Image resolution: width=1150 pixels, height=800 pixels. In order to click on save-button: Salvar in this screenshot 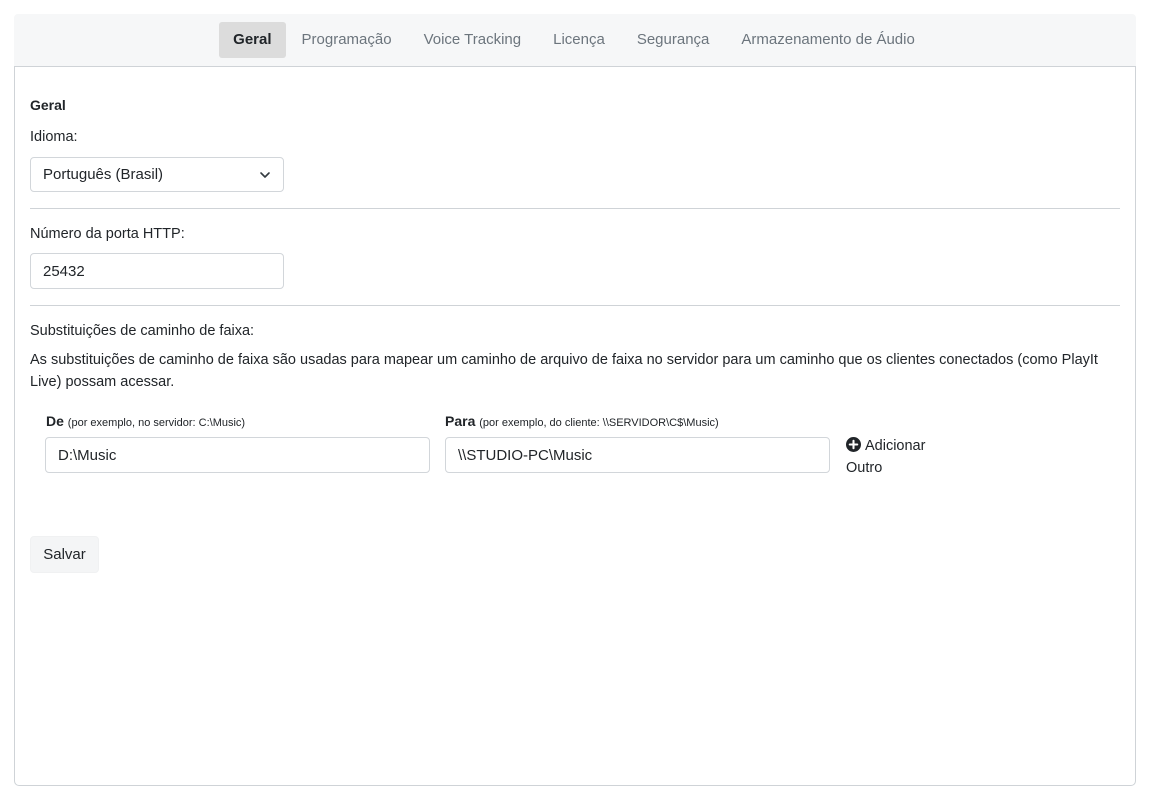, I will do `click(64, 554)`.